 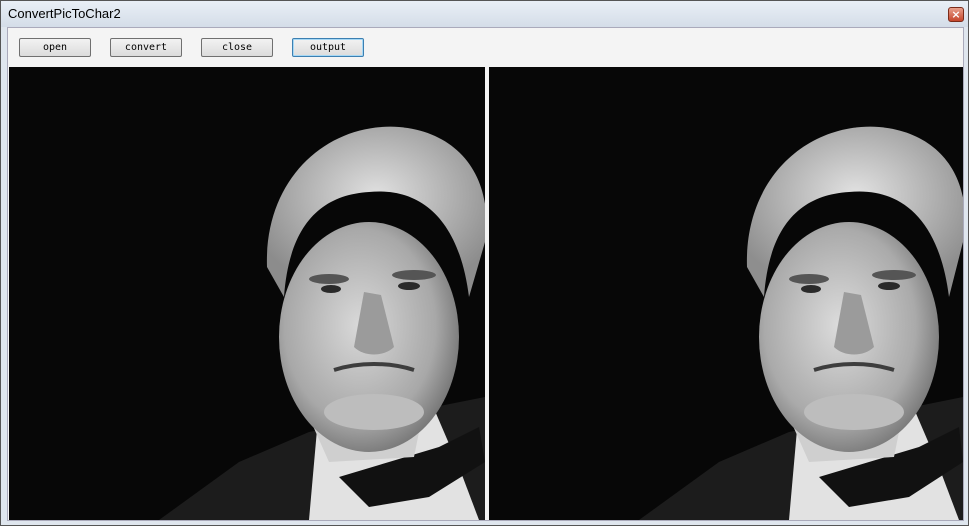 I want to click on close-button: close, so click(x=237, y=47).